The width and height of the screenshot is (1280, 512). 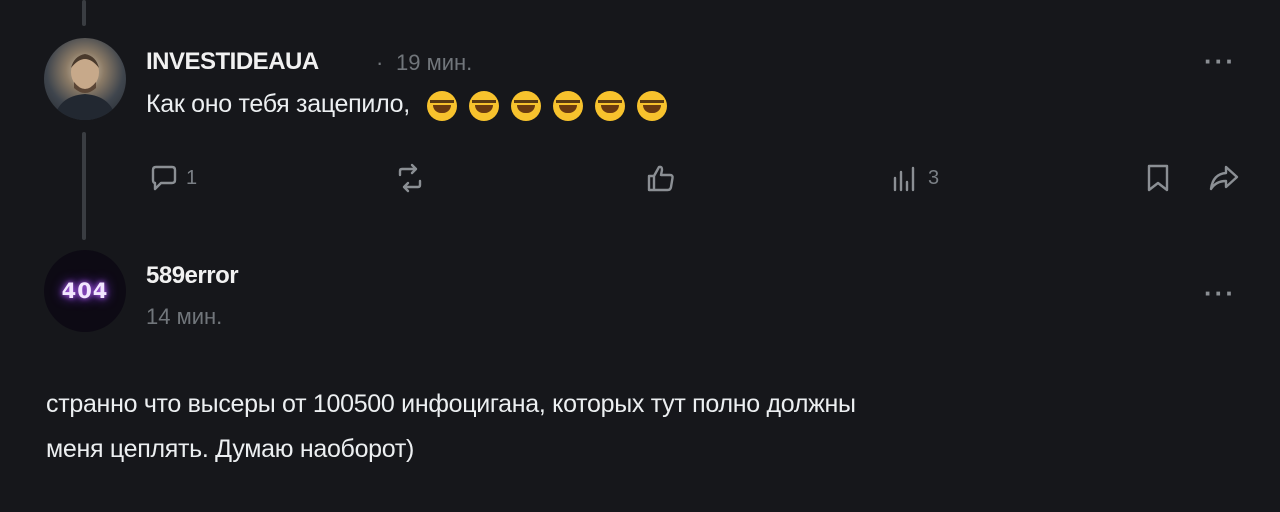 I want to click on avatar-investideaua, so click(x=85, y=79).